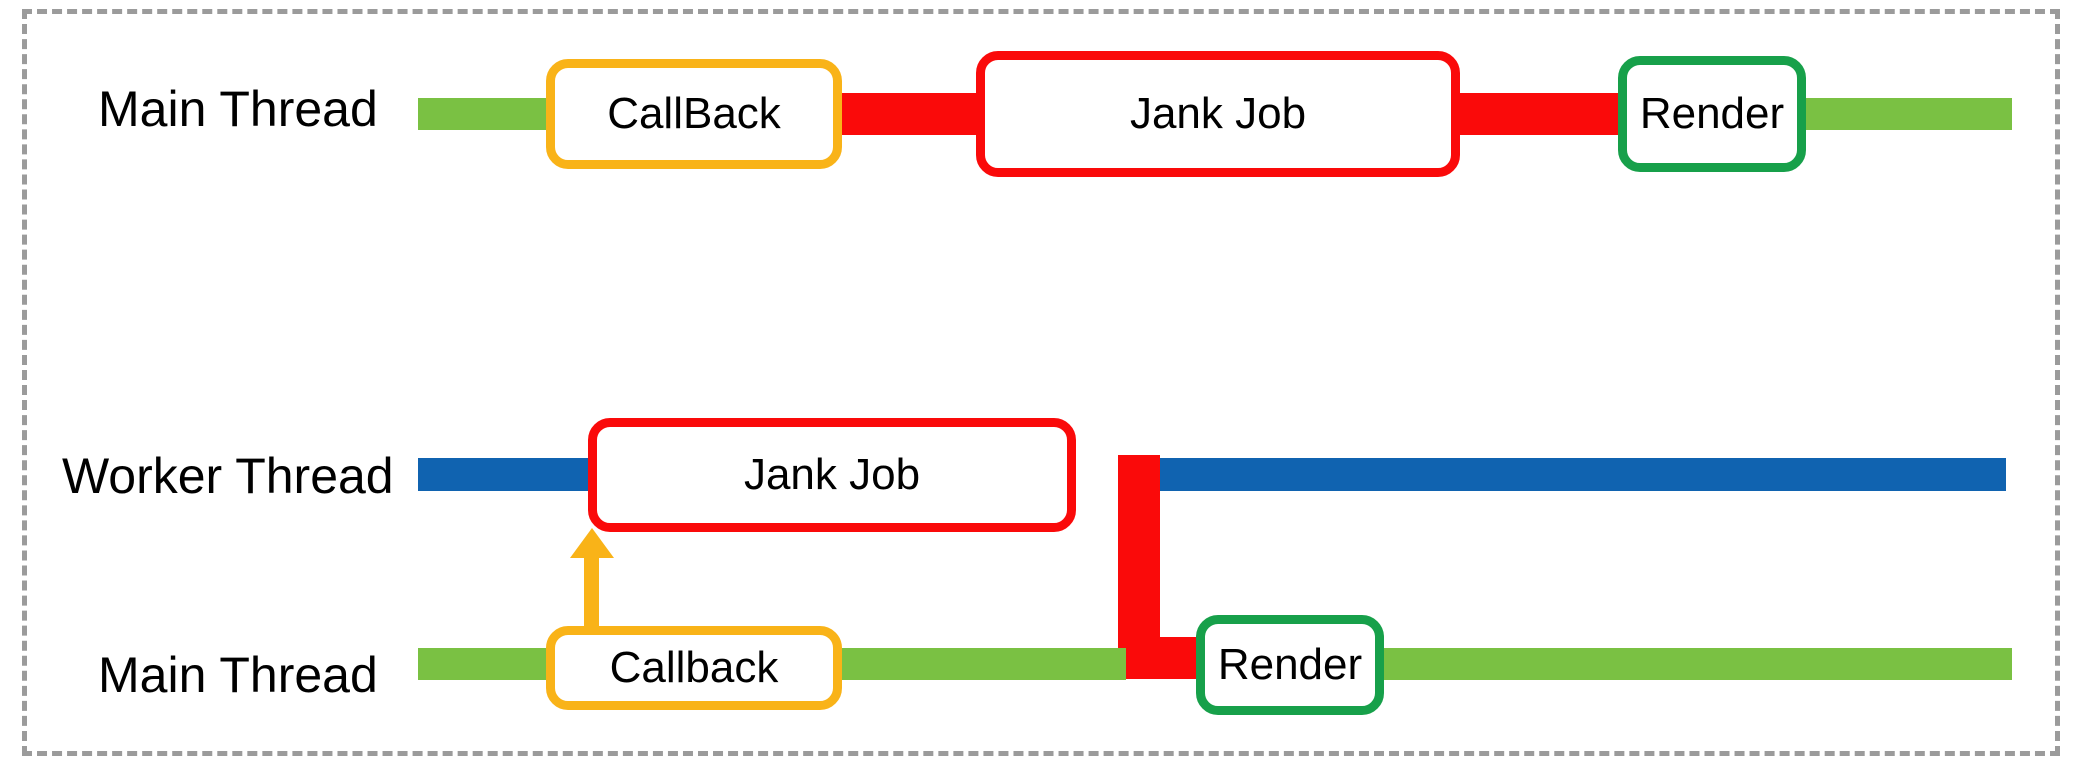 The width and height of the screenshot is (2078, 776). Describe the element at coordinates (238, 675) in the screenshot. I see `row-label-main-thread-bottom: Main Thread` at that location.